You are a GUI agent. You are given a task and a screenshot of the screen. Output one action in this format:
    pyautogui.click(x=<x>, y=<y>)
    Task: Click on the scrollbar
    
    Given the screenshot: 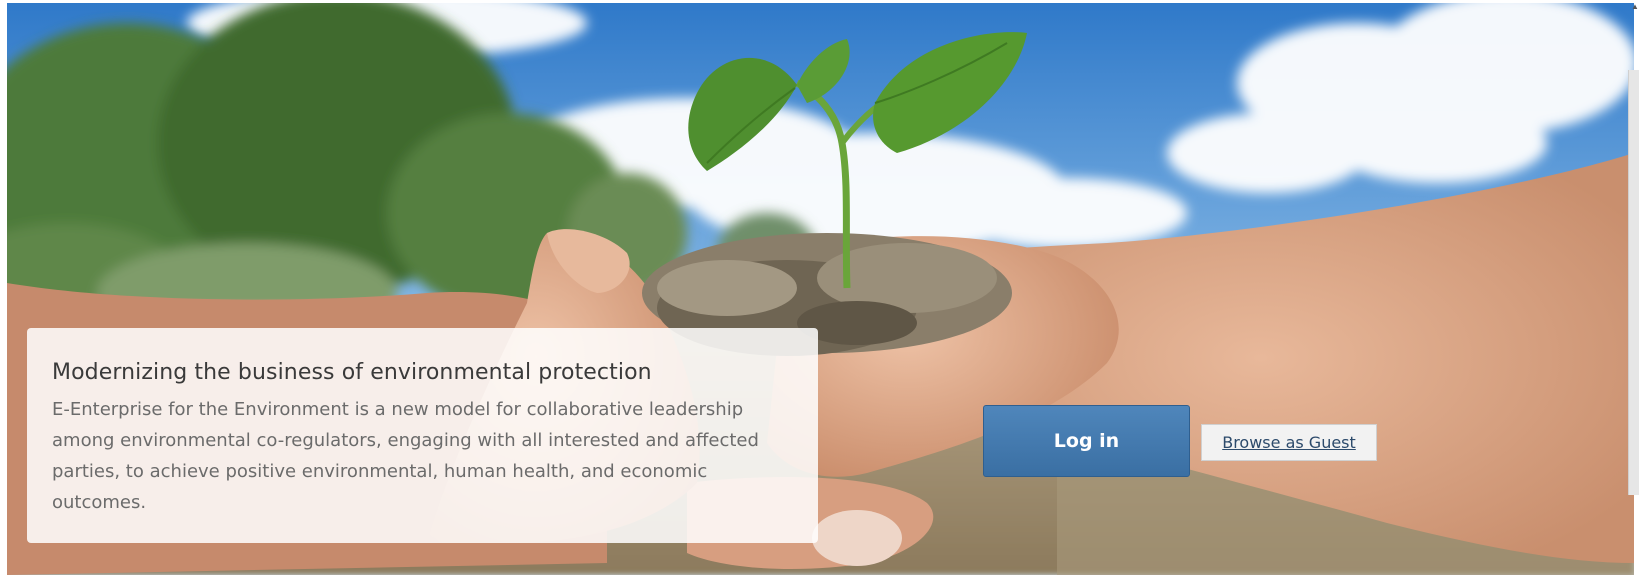 What is the action you would take?
    pyautogui.click(x=1633, y=282)
    